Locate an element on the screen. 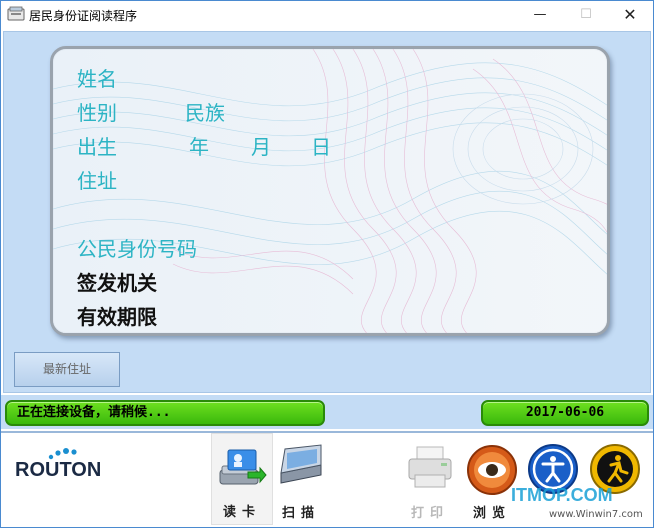  status-date: 2017-06-06 is located at coordinates (565, 413).